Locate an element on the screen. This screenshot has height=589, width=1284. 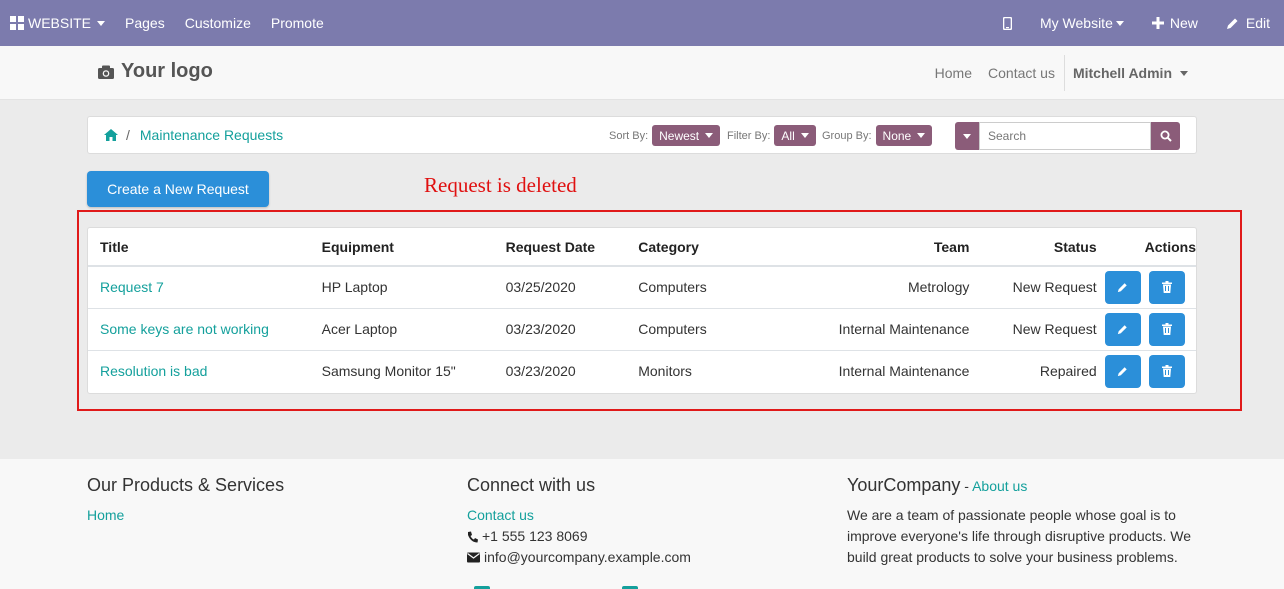
customize-menu: Customize is located at coordinates (218, 23).